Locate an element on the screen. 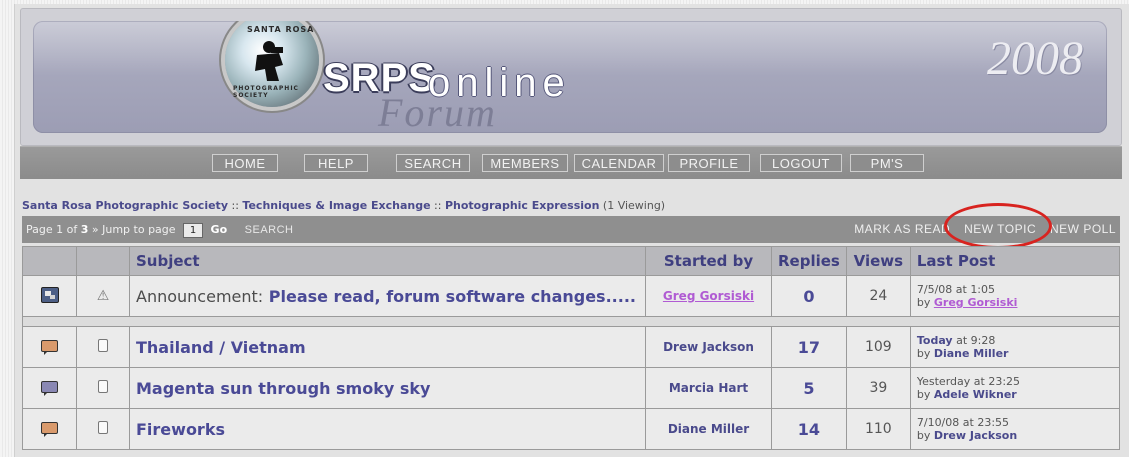  go-button: Go is located at coordinates (219, 229).